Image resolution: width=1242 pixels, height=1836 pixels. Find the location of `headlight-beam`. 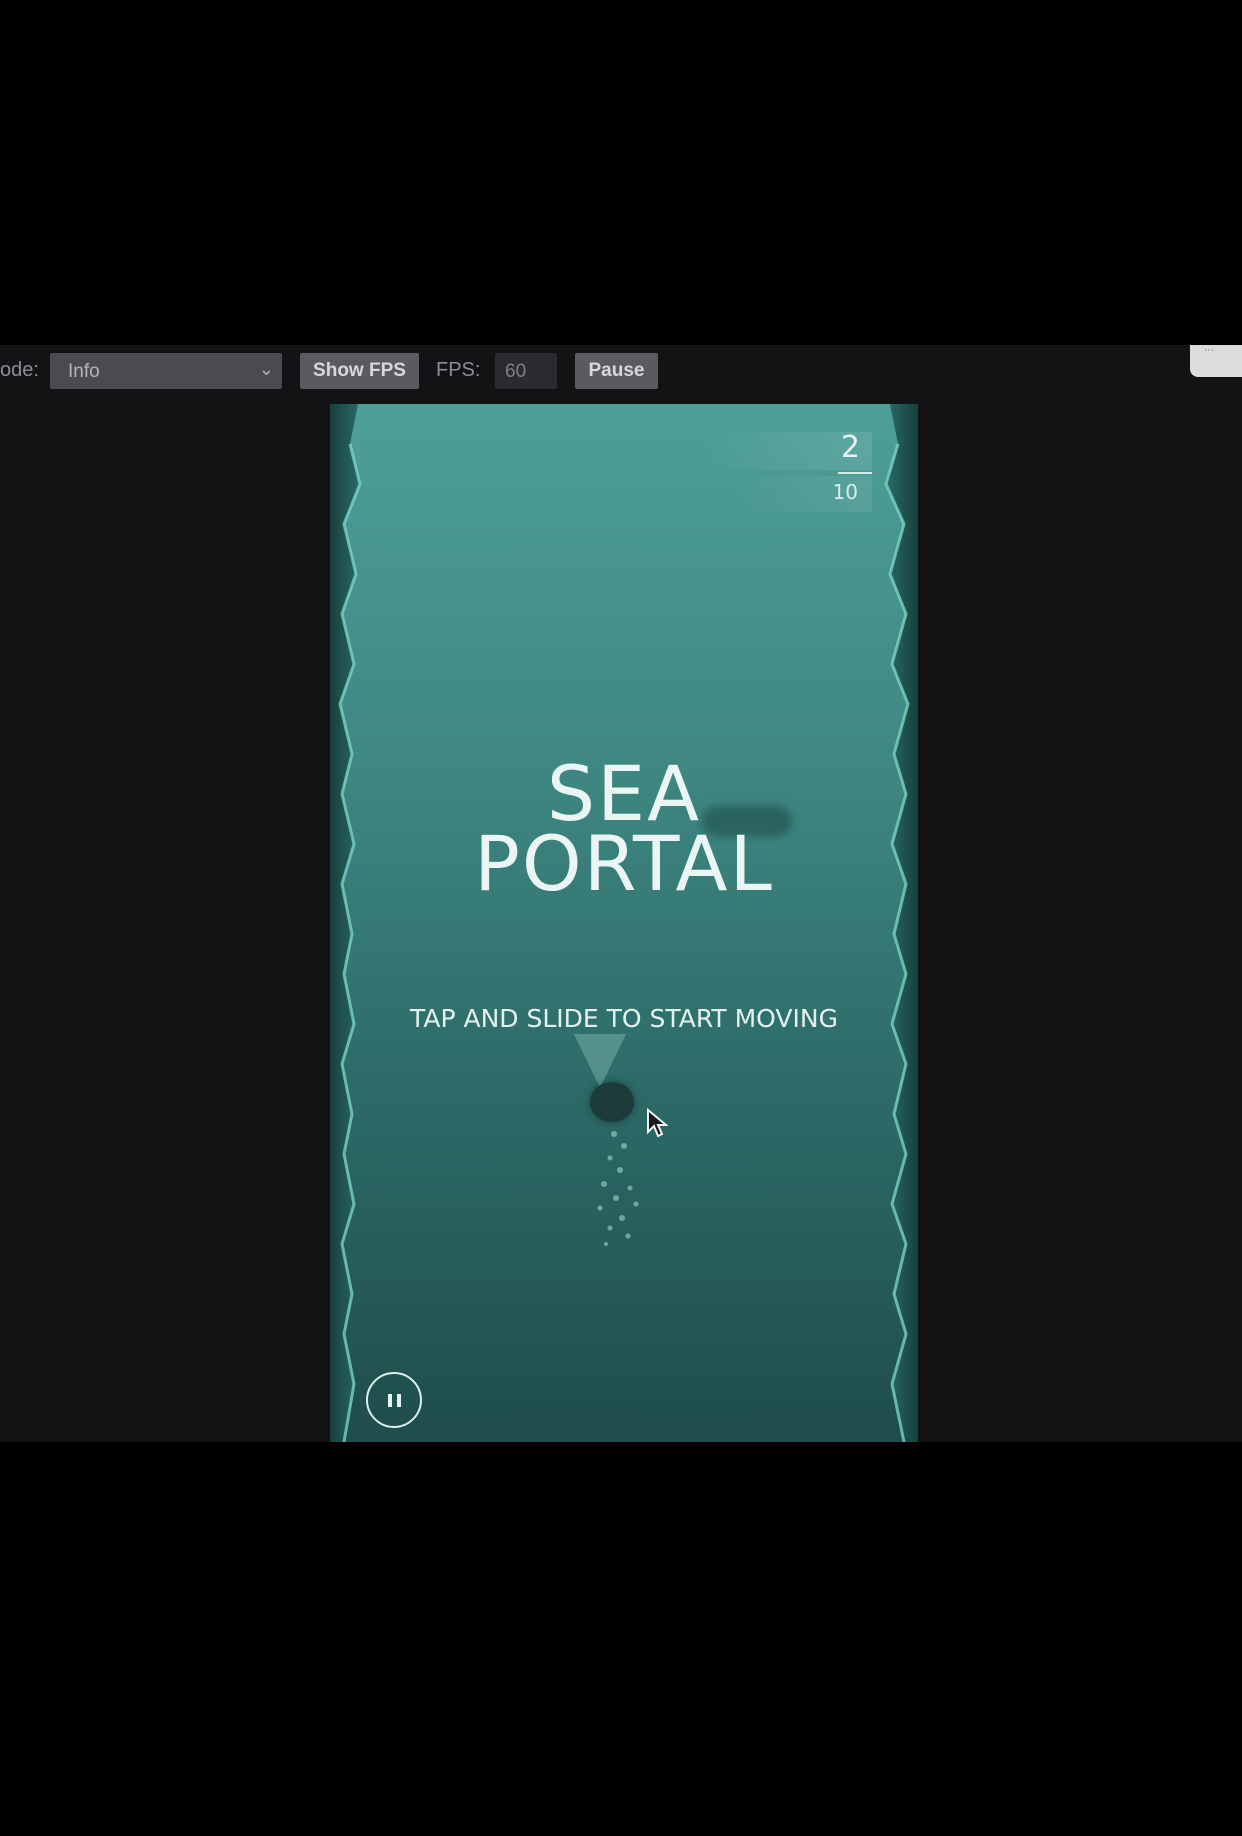

headlight-beam is located at coordinates (600, 1061).